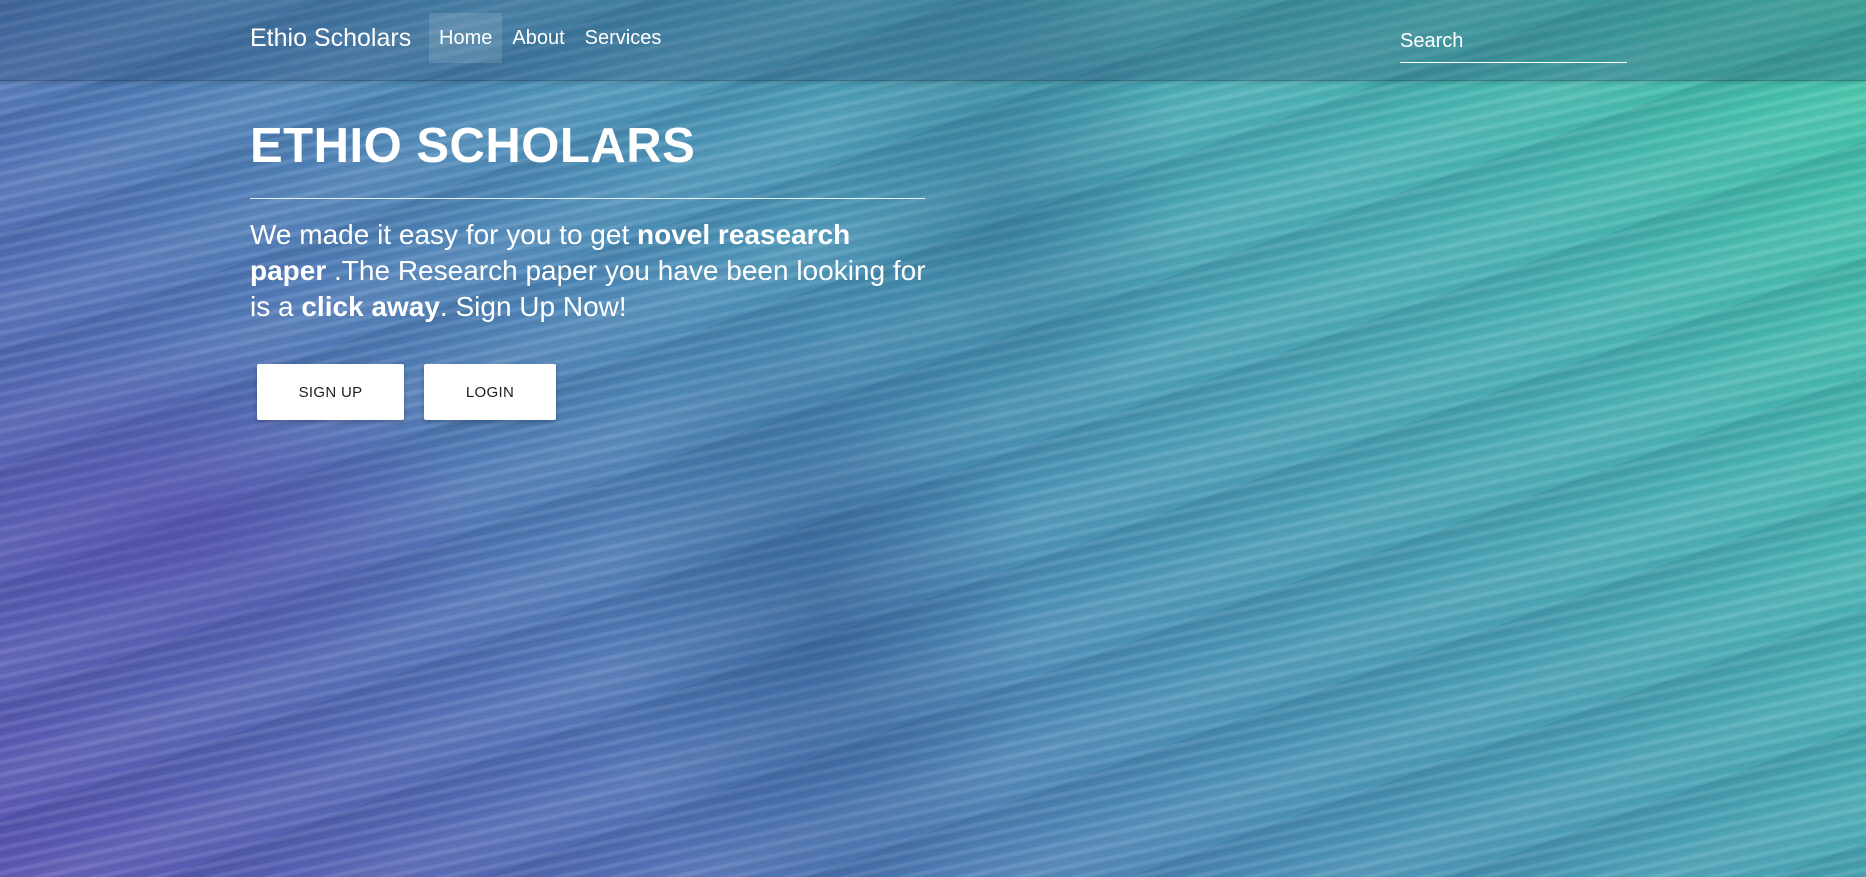 Image resolution: width=1866 pixels, height=877 pixels. Describe the element at coordinates (466, 38) in the screenshot. I see `nav-link-home: Home` at that location.